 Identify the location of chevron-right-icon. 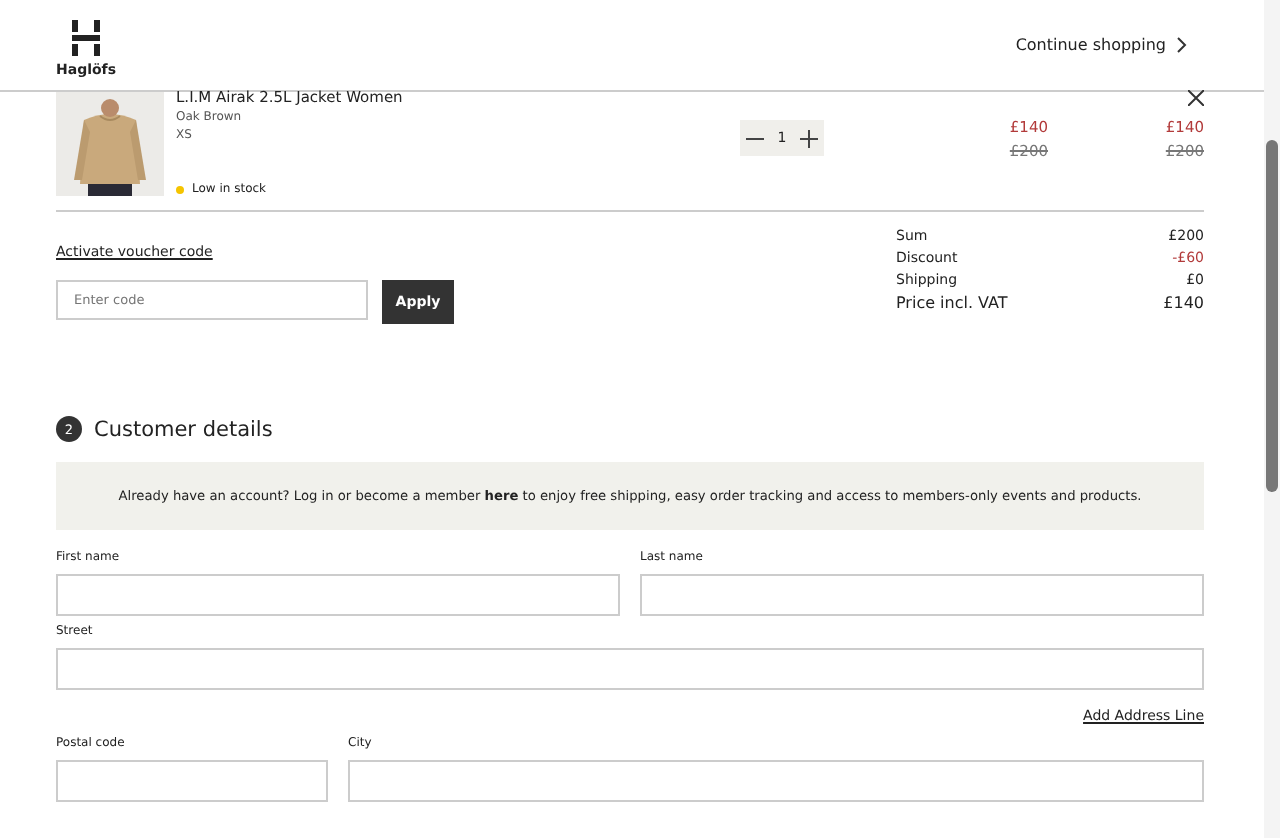
(1182, 45).